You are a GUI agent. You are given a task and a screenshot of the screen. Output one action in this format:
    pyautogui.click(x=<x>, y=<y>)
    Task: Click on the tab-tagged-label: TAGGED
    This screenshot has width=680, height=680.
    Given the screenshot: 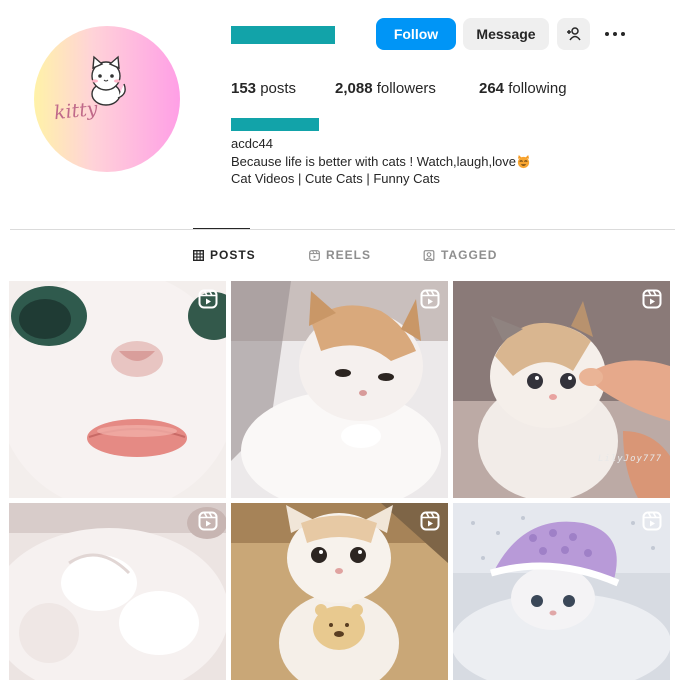 What is the action you would take?
    pyautogui.click(x=469, y=255)
    